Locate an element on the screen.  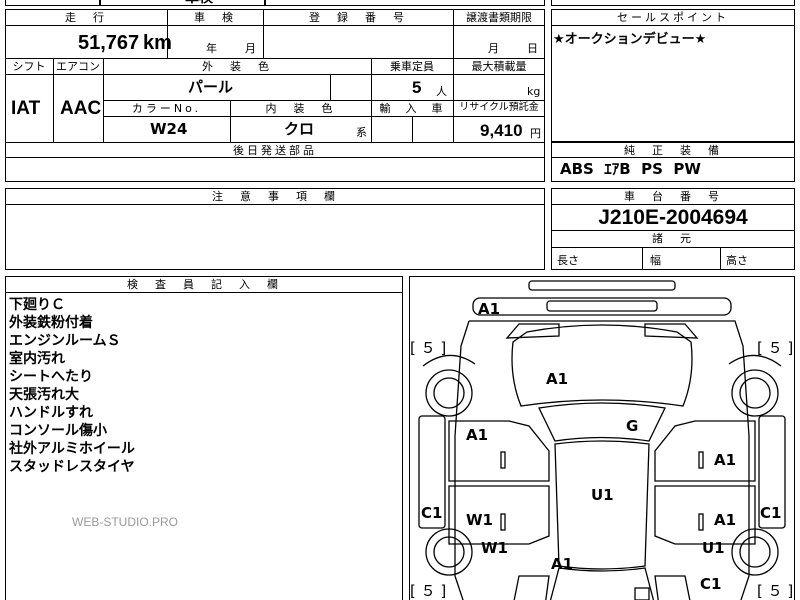
capacity-value: 5 is located at coordinates (417, 87).